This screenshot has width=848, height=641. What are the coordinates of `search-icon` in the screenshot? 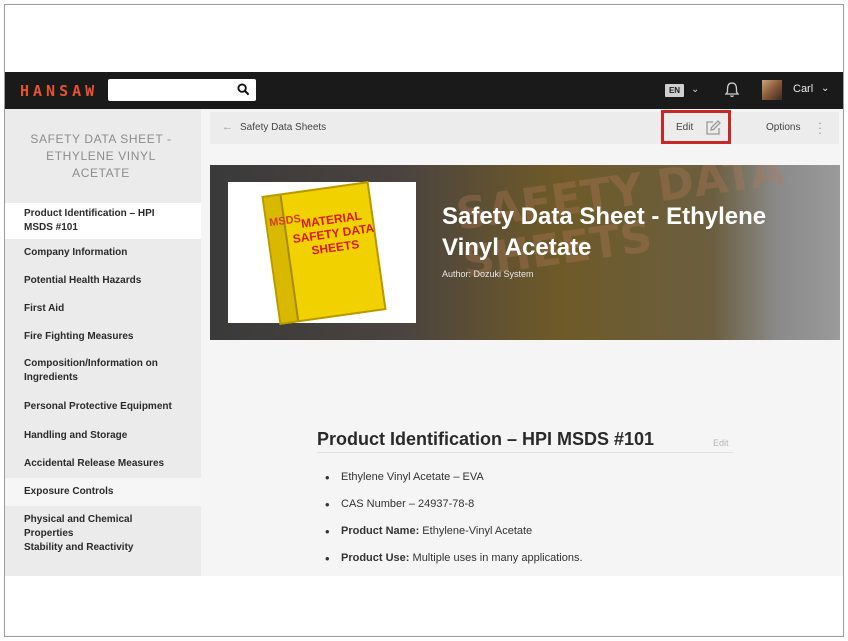 It's located at (243, 89).